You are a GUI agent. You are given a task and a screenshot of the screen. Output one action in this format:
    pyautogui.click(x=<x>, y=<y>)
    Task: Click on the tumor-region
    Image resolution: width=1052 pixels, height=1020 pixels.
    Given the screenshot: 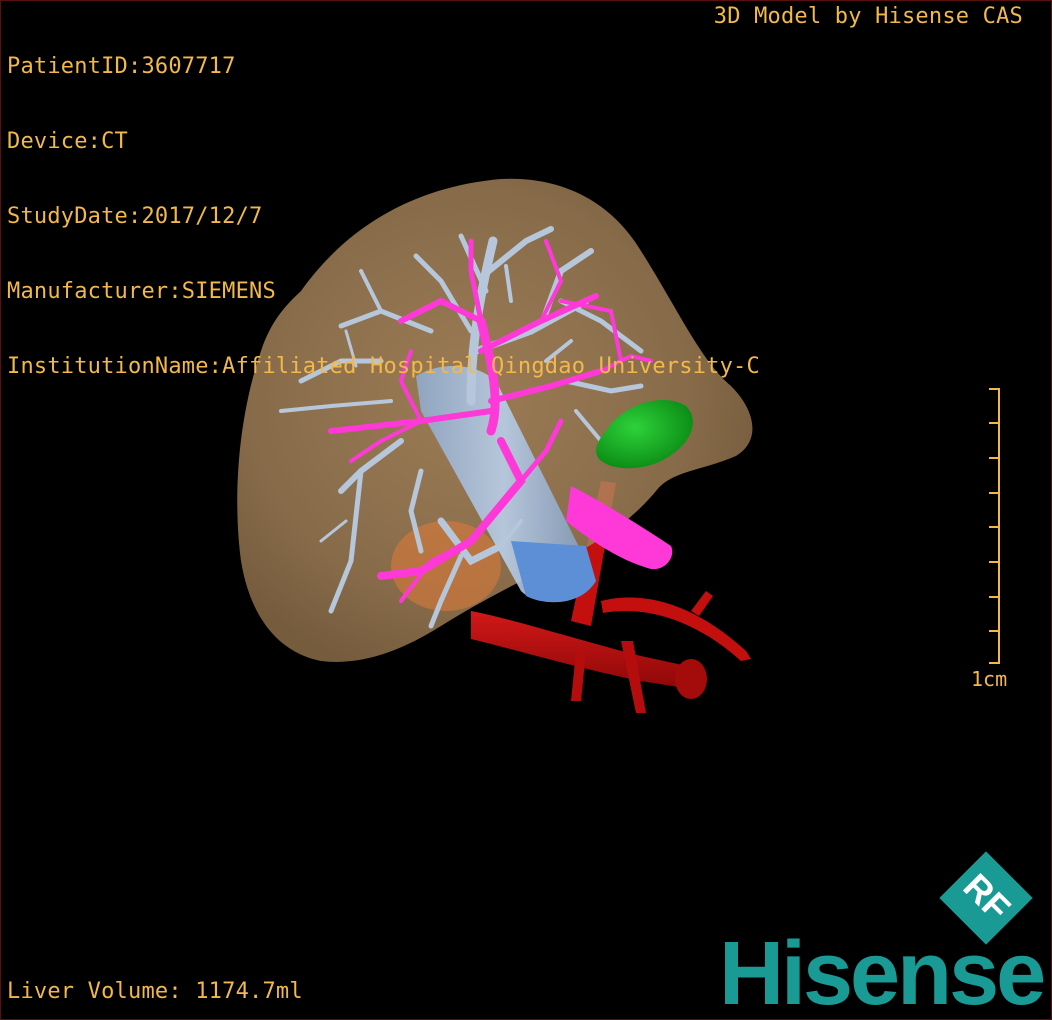 What is the action you would take?
    pyautogui.click(x=446, y=566)
    